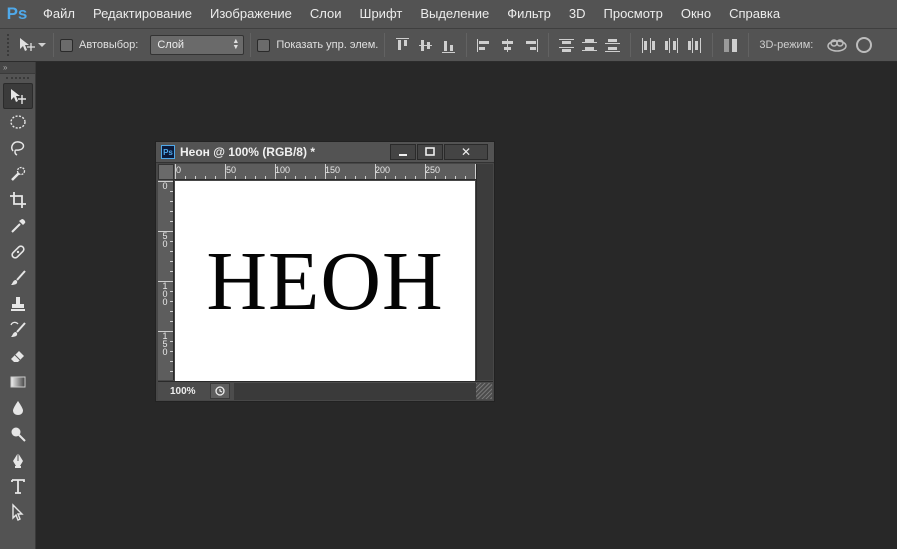 Image resolution: width=897 pixels, height=549 pixels. I want to click on vertical-scrollbar, so click(484, 272).